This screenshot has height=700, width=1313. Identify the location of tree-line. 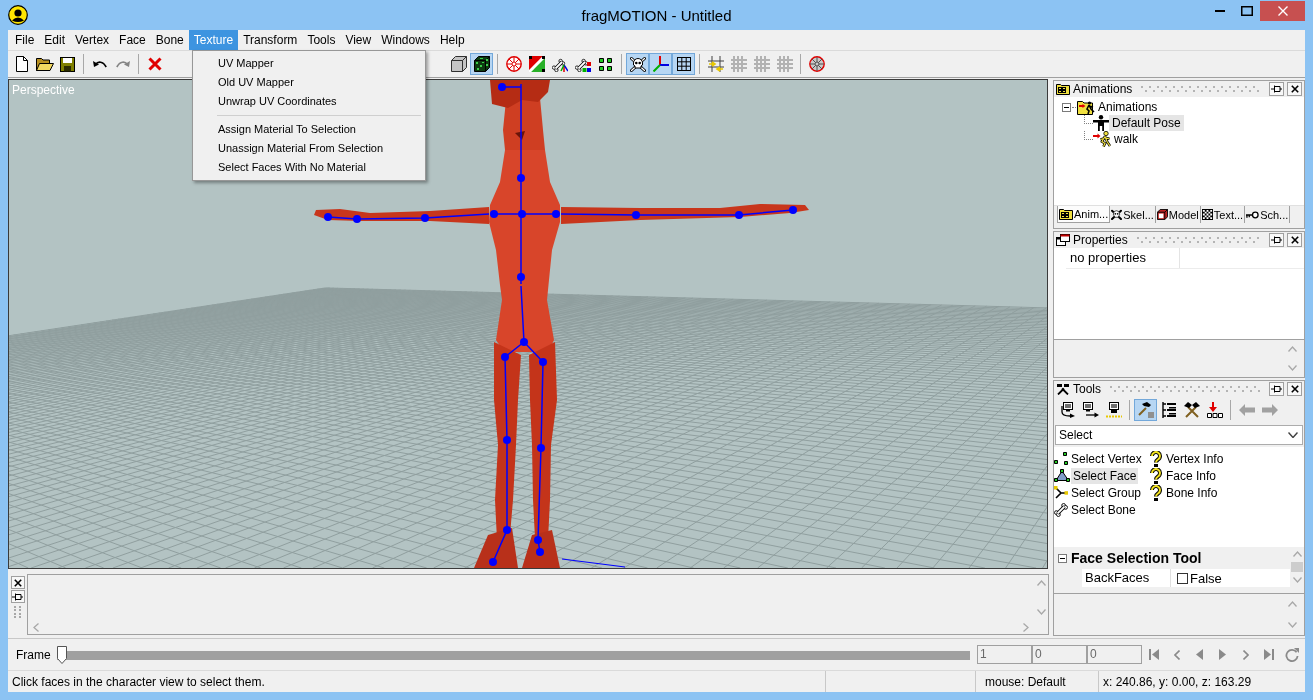
(1074, 107).